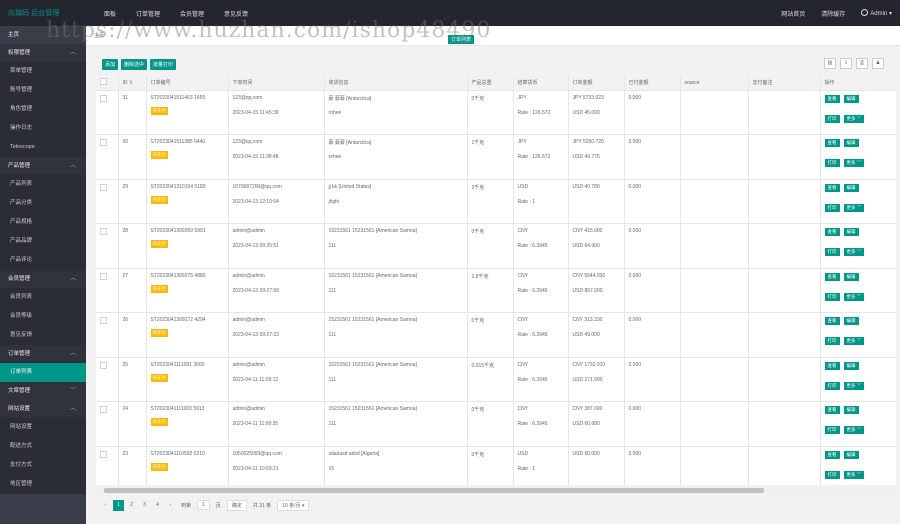  Describe the element at coordinates (793, 13) in the screenshot. I see `site-home-link: 网站首页` at that location.